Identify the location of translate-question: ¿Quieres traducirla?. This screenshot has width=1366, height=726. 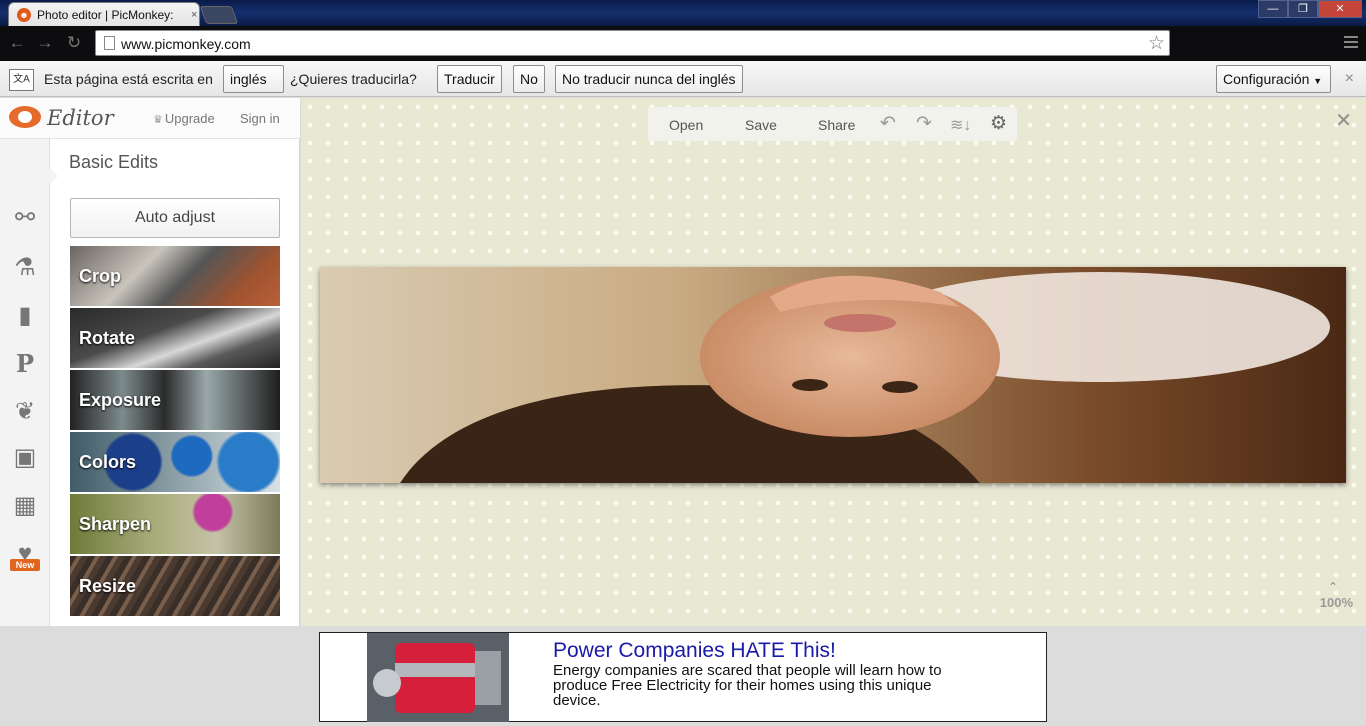
(353, 79).